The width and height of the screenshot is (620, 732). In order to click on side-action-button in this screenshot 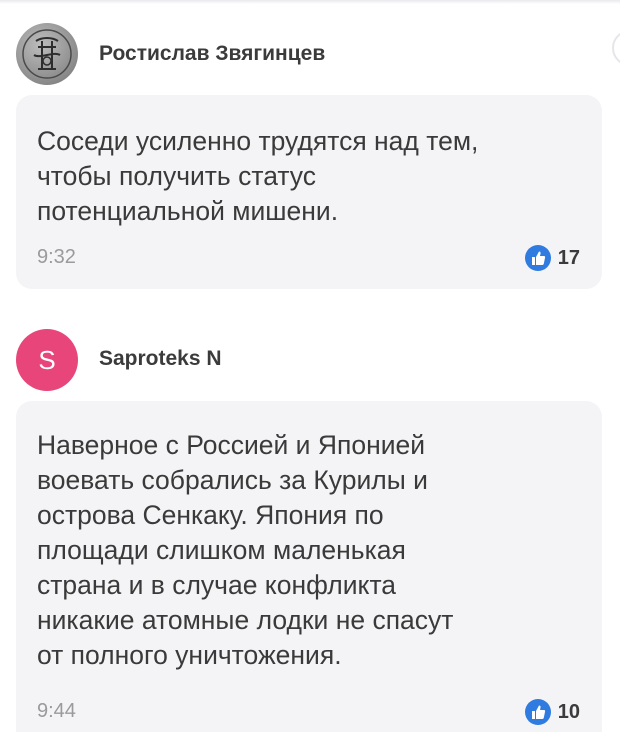, I will do `click(616, 48)`.